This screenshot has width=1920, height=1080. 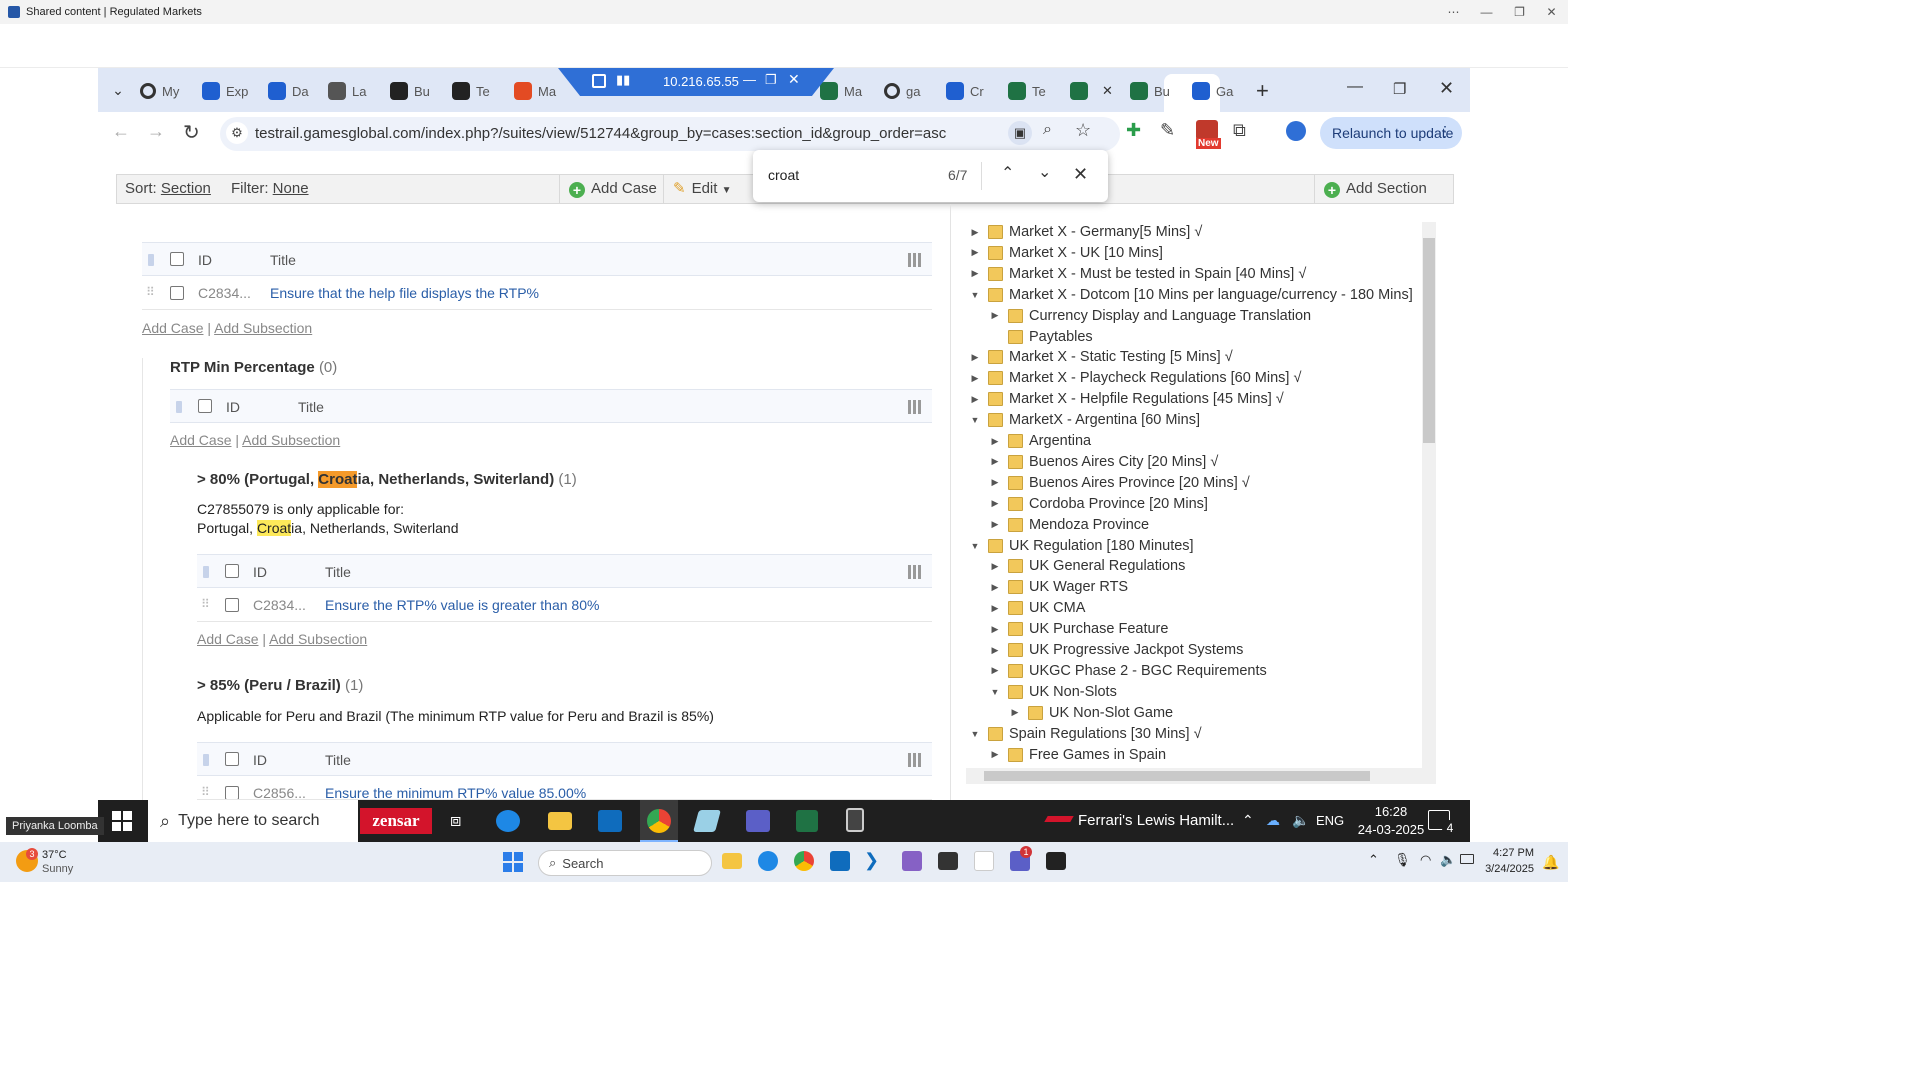 I want to click on rdp-restore-icon: ❐, so click(x=771, y=80).